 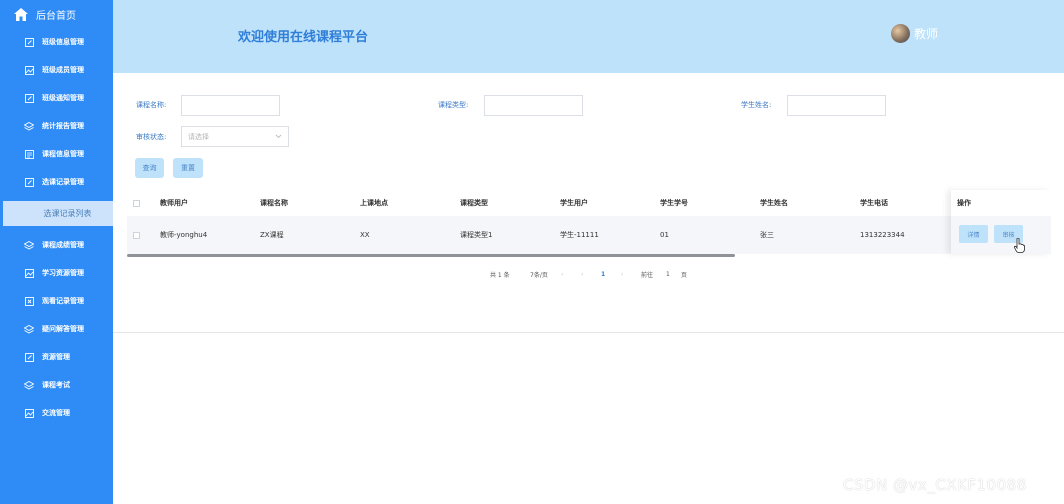 I want to click on reset-button: 重置, so click(x=188, y=168).